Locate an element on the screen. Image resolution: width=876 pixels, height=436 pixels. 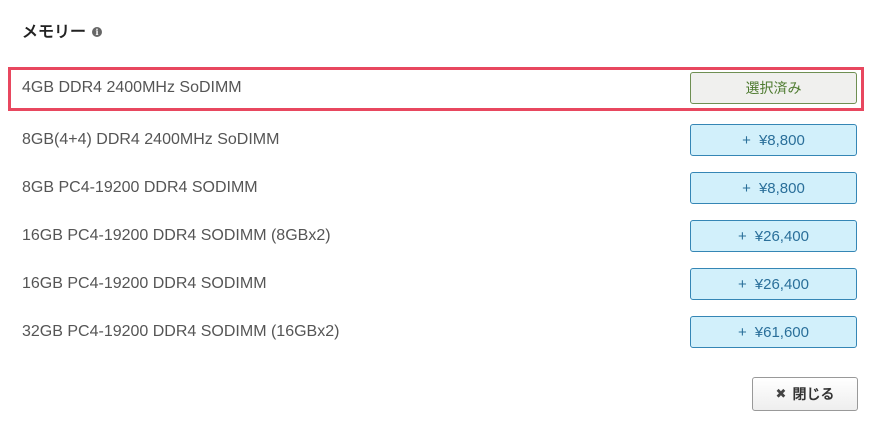
section-header: メモリー i is located at coordinates (62, 30).